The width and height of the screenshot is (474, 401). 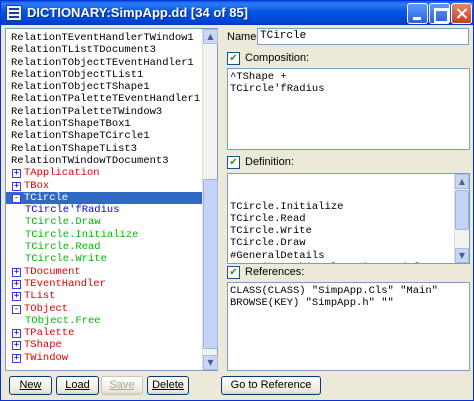 I want to click on tree-item-label: TCircle, so click(x=46, y=197).